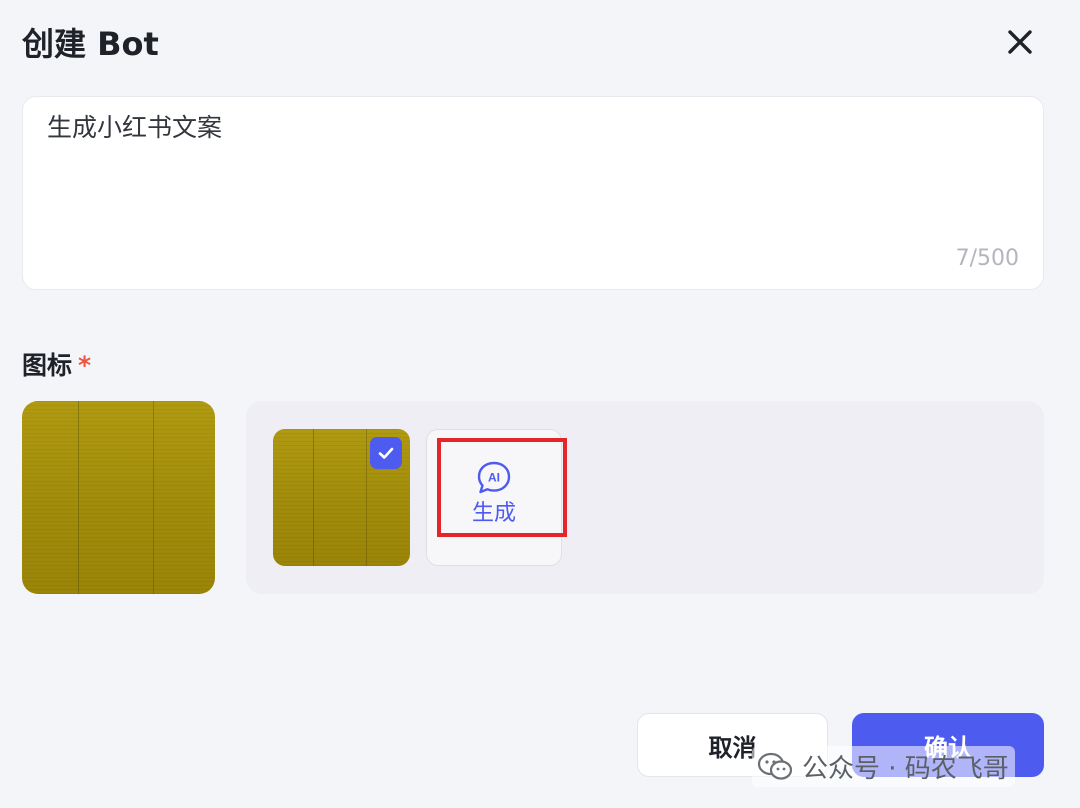 The height and width of the screenshot is (808, 1080). I want to click on icon-section-label: 图标 *, so click(56, 366).